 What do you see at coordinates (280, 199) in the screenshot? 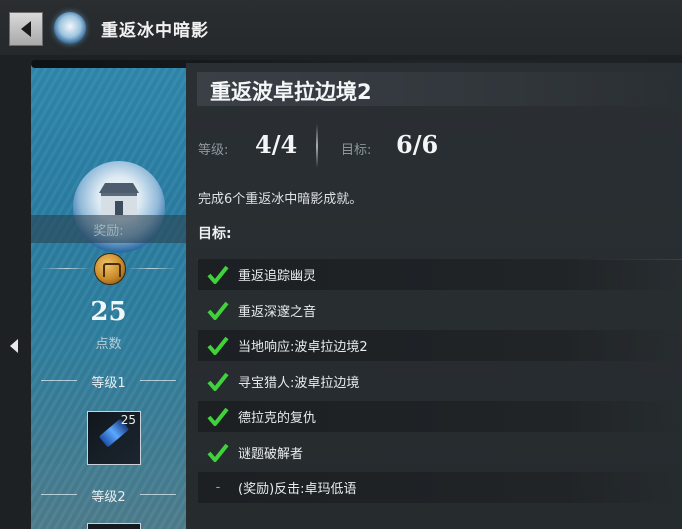
I see `achievement-description: 完成6个重返冰中暗影成就。` at bounding box center [280, 199].